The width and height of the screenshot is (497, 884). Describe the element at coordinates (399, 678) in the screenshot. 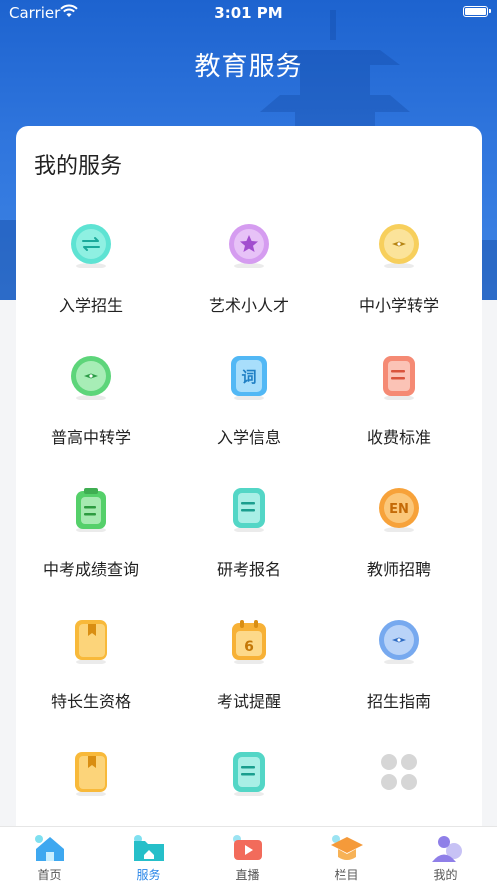

I see `service-item: 招生指南` at that location.